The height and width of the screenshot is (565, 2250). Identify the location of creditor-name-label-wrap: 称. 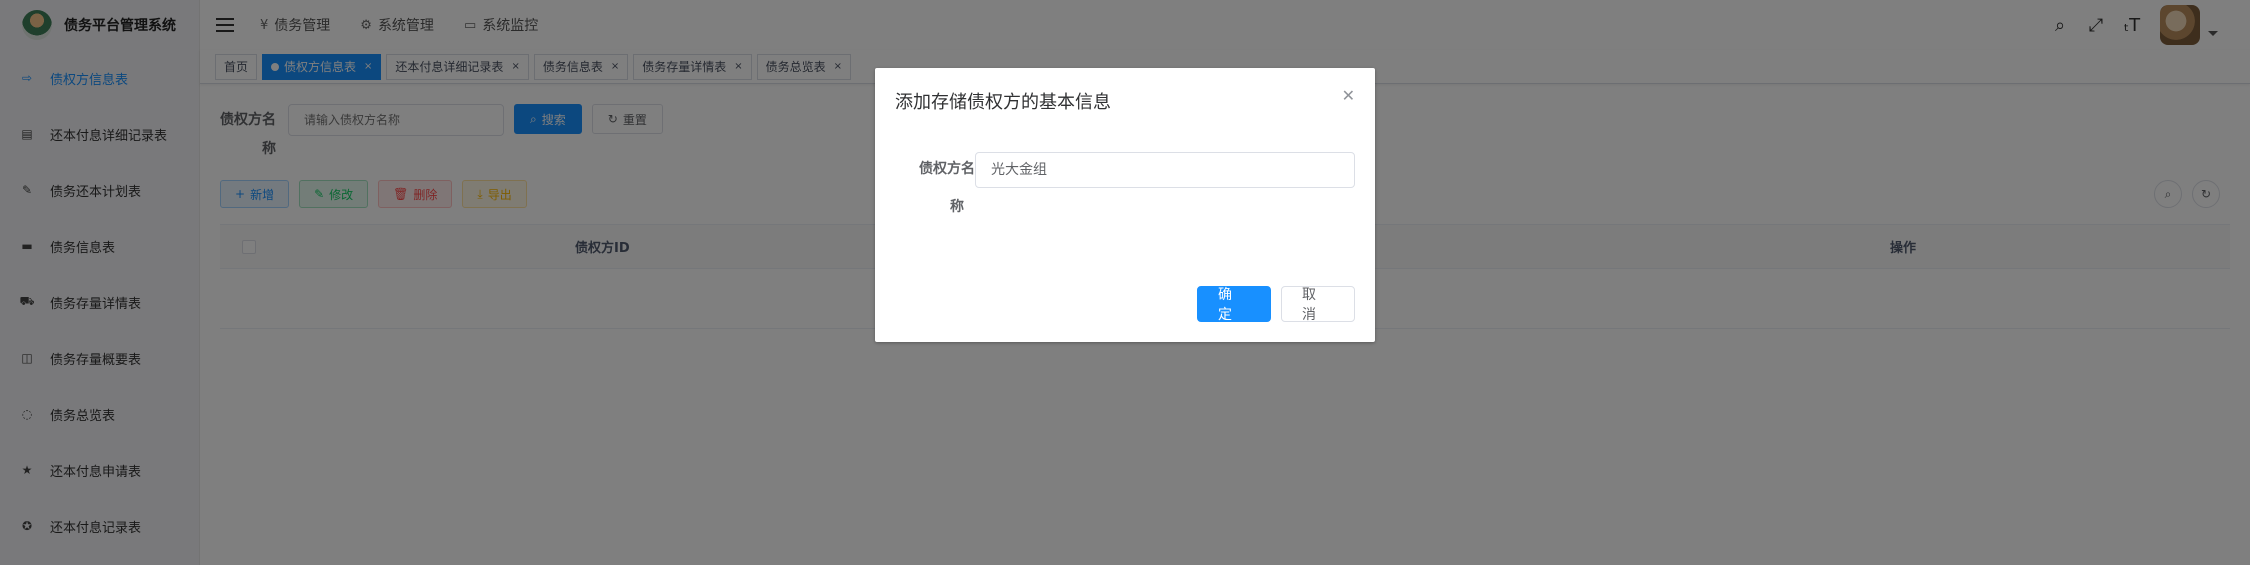
(957, 207).